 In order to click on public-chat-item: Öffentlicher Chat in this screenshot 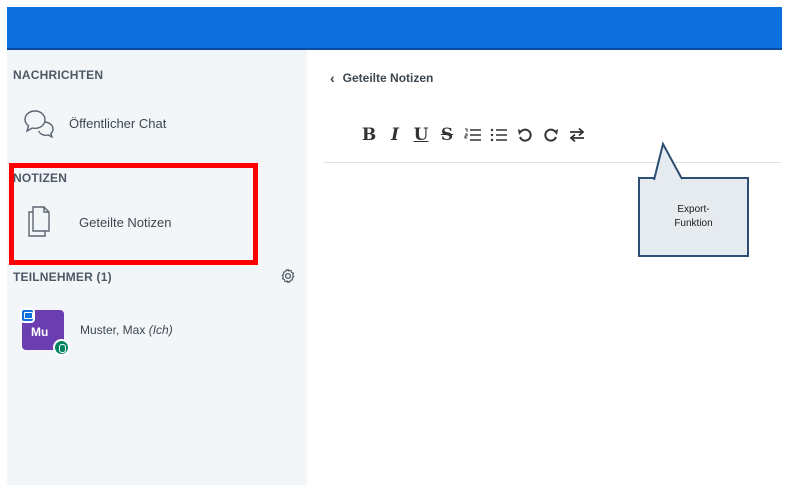, I will do `click(90, 123)`.